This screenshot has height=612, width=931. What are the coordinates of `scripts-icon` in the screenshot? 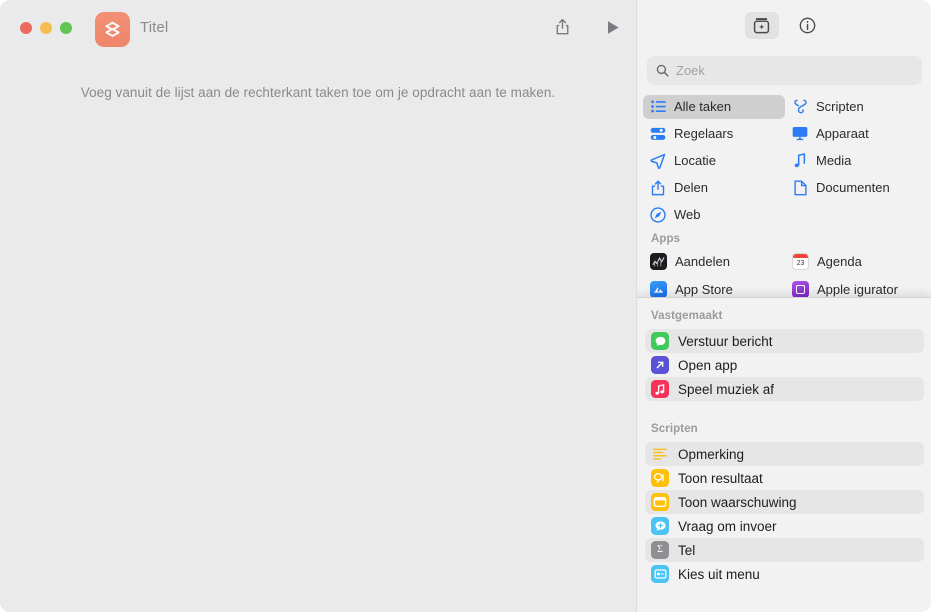 It's located at (800, 107).